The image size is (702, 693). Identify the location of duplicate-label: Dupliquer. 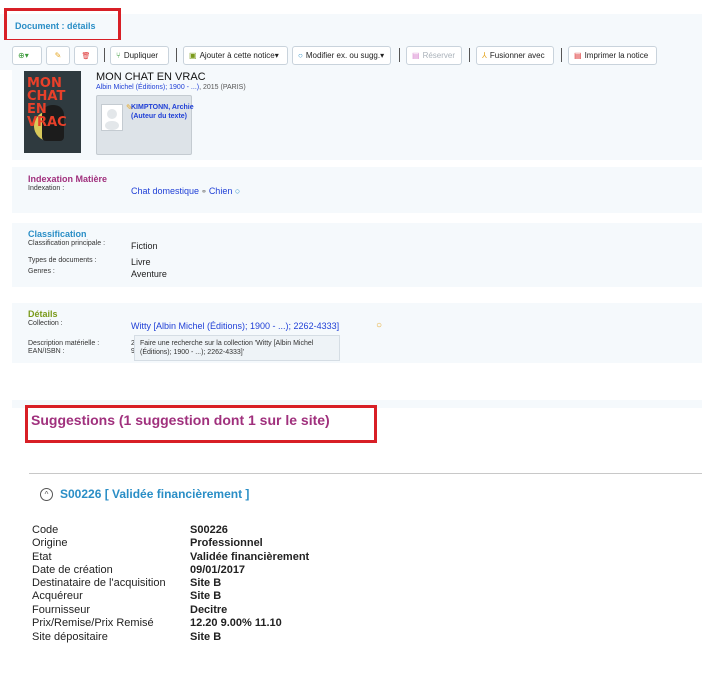
(141, 55).